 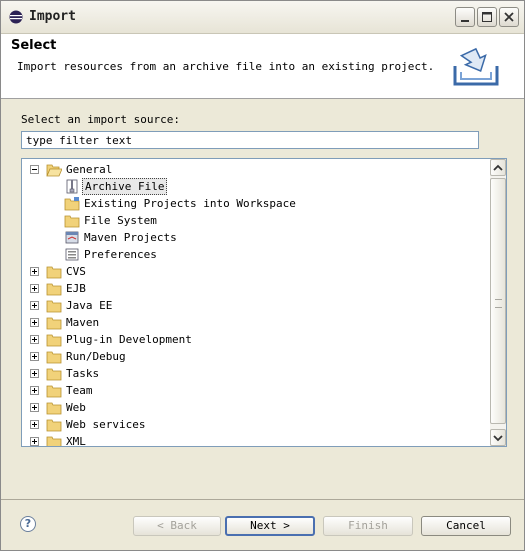 What do you see at coordinates (256, 254) in the screenshot?
I see `tree-wizard-row: Preferences` at bounding box center [256, 254].